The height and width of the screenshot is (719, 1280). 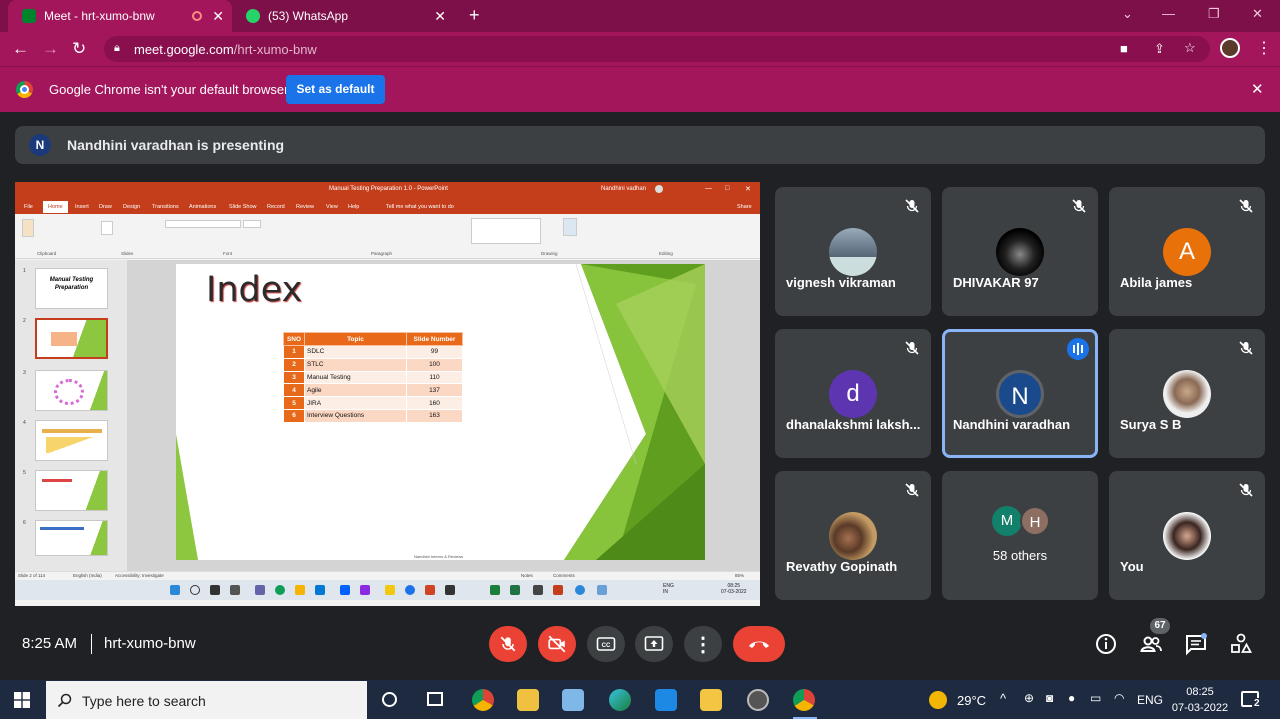 What do you see at coordinates (1132, 566) in the screenshot?
I see `participant-name: You` at bounding box center [1132, 566].